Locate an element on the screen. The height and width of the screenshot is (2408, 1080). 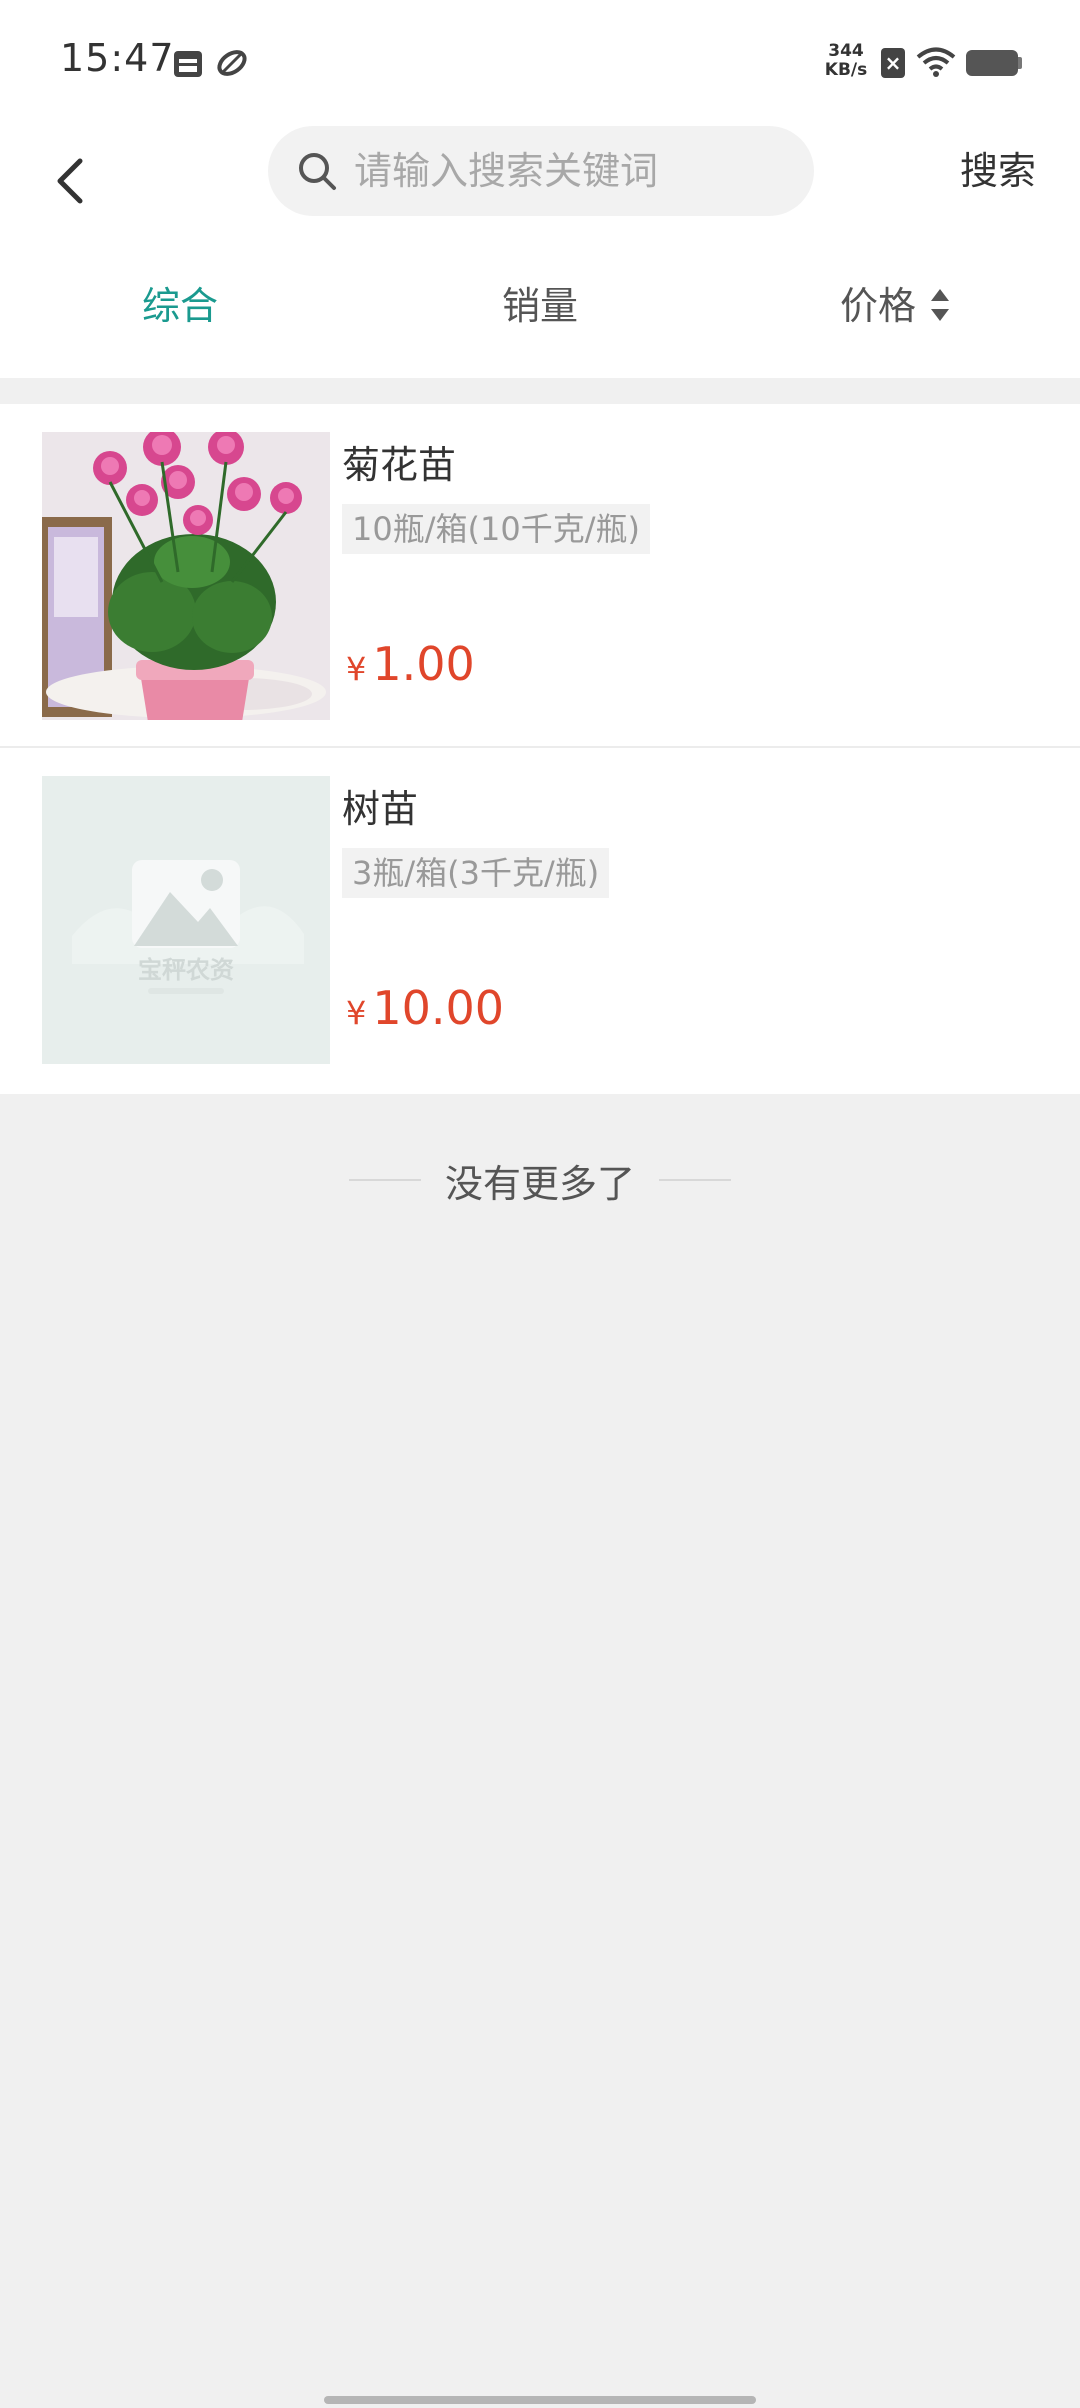
price-value: 10.00 is located at coordinates (438, 1008).